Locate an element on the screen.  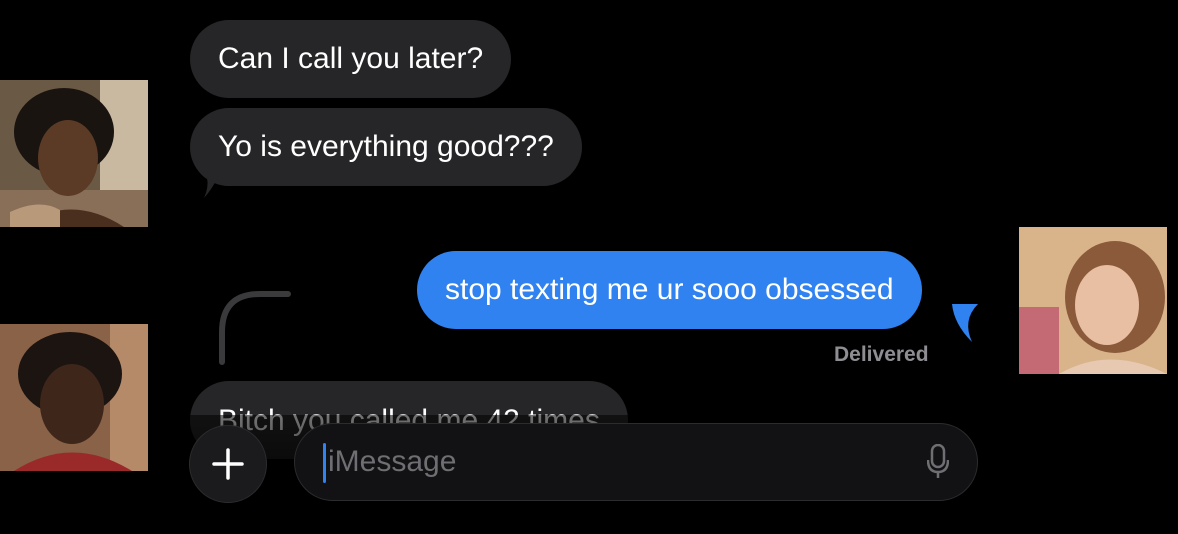
incoming-message-bubble: Can I call you later? is located at coordinates (351, 59).